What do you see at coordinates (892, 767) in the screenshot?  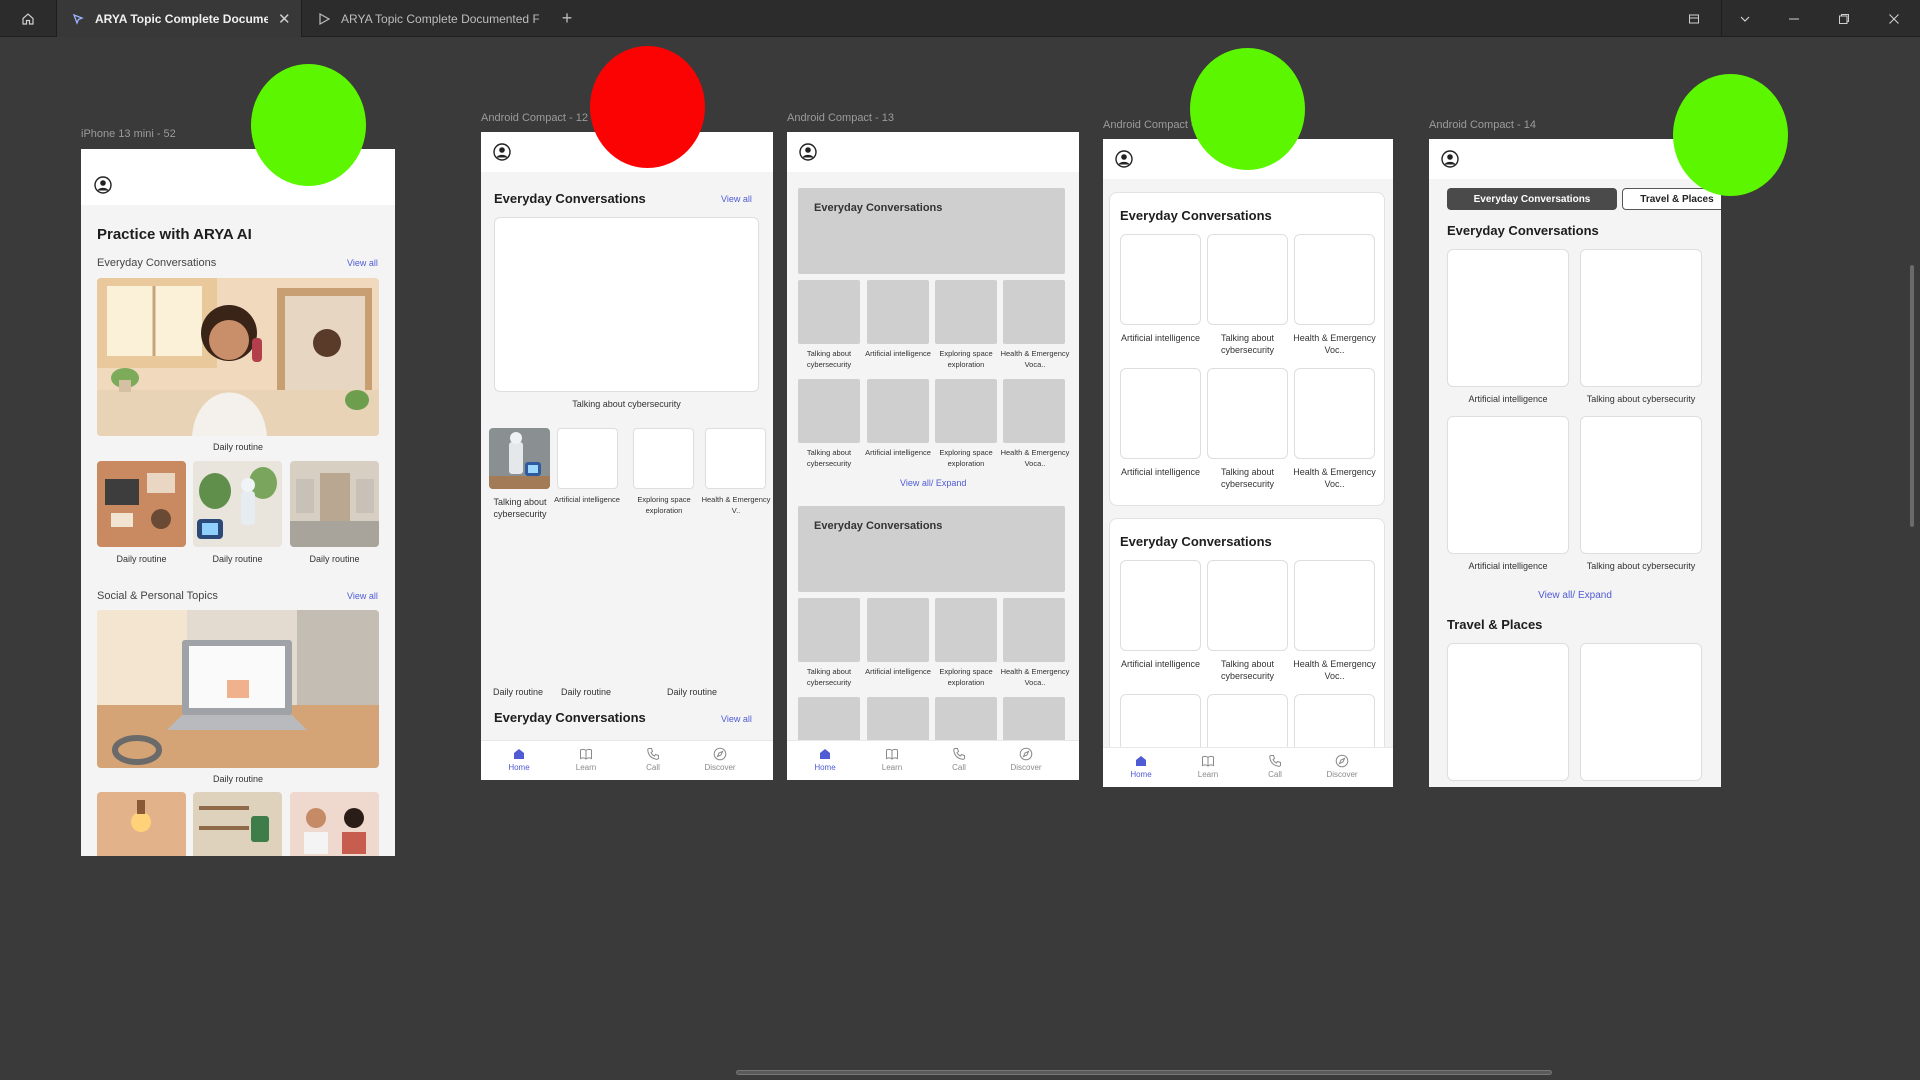 I see `nav-label: Learn` at bounding box center [892, 767].